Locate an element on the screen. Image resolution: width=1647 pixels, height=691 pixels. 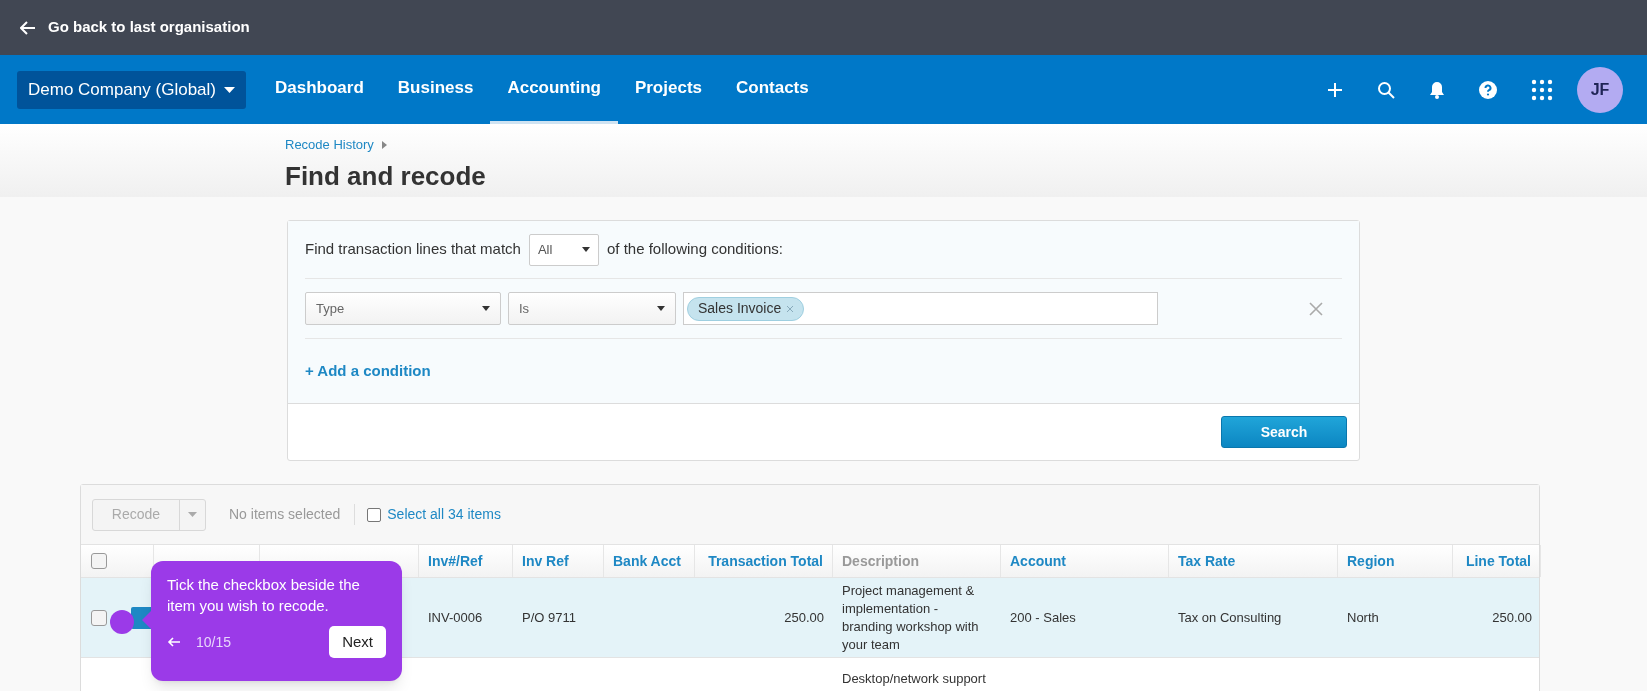
nav-tab: Dashboard is located at coordinates (319, 89).